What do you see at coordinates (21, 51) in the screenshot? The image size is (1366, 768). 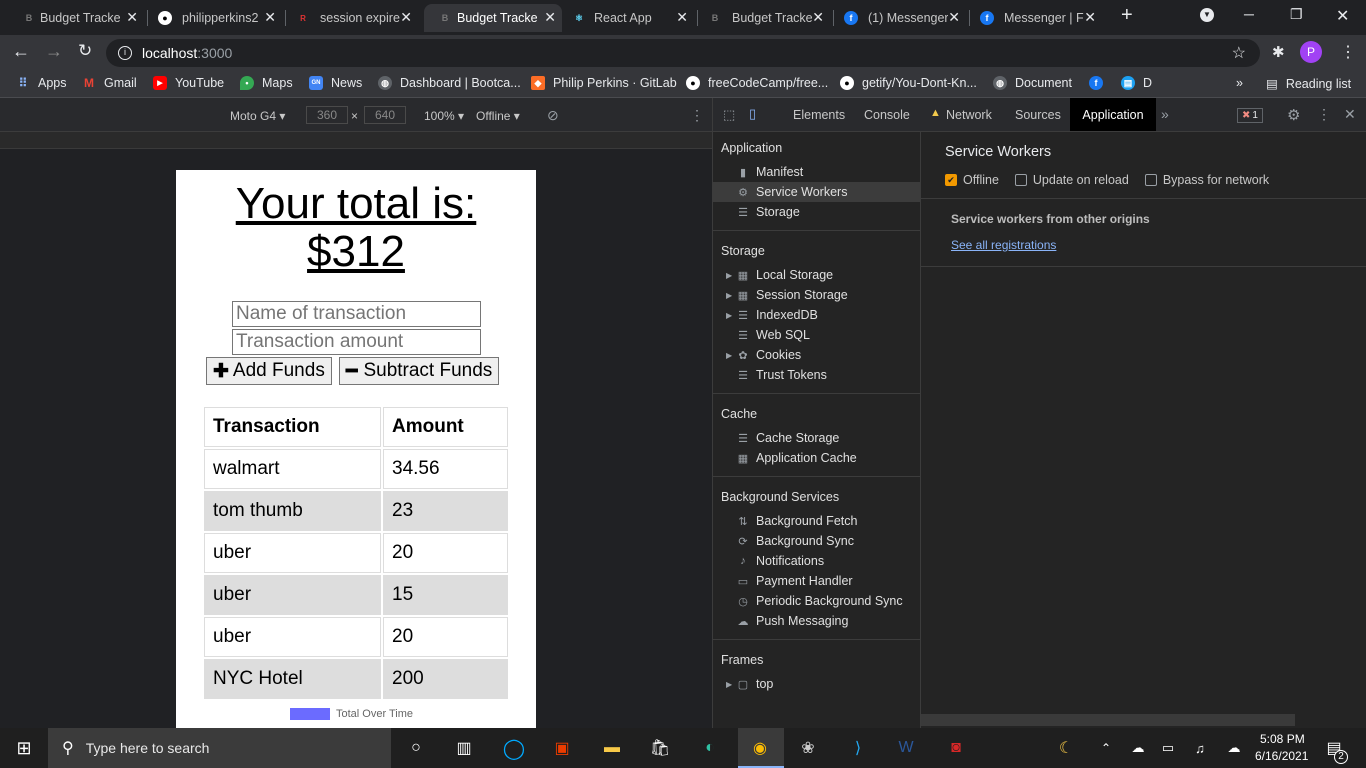 I see `back-button: ←` at bounding box center [21, 51].